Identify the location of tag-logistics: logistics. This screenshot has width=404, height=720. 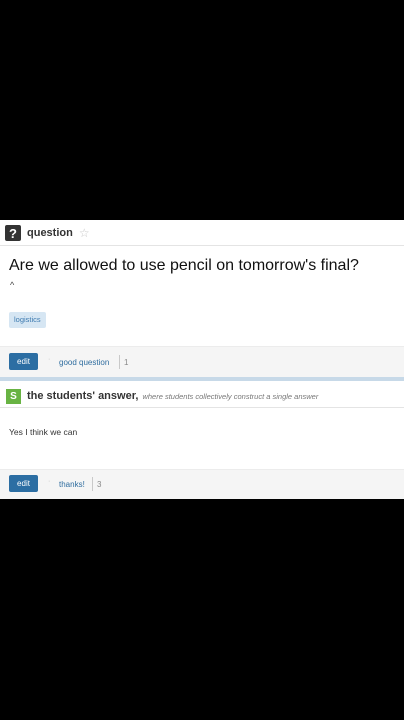
(27, 320).